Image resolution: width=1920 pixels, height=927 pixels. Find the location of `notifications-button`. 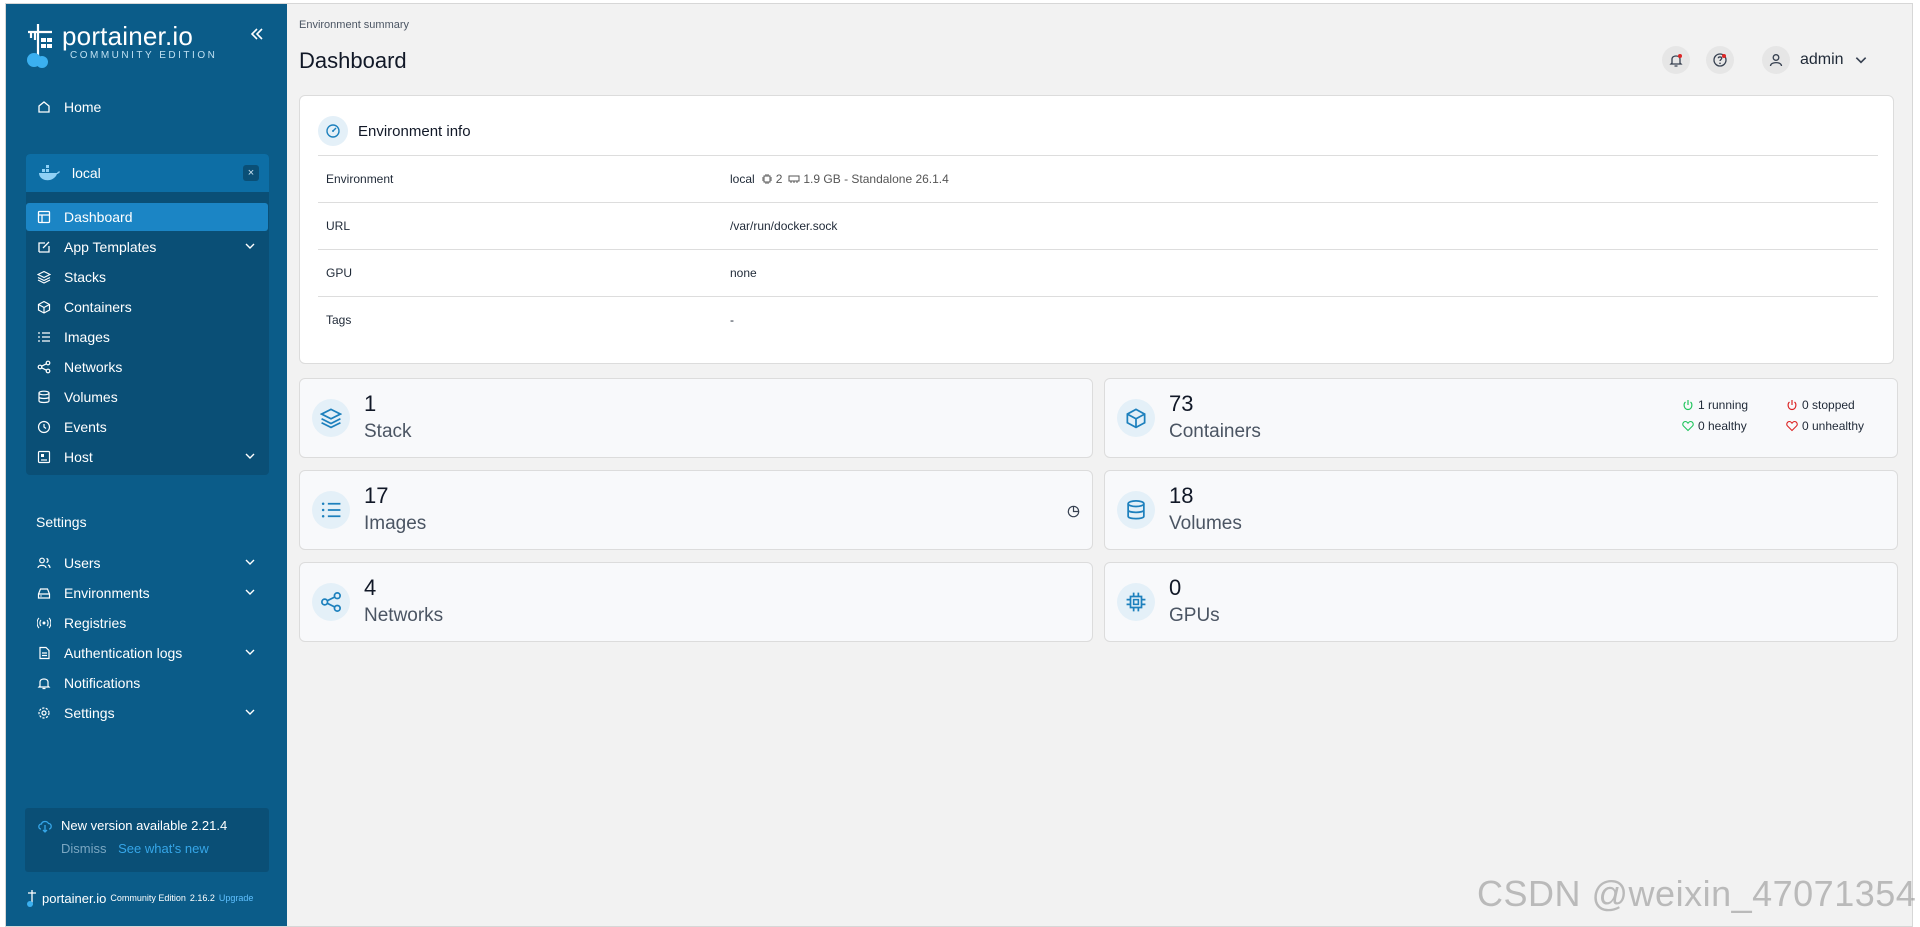

notifications-button is located at coordinates (1676, 60).